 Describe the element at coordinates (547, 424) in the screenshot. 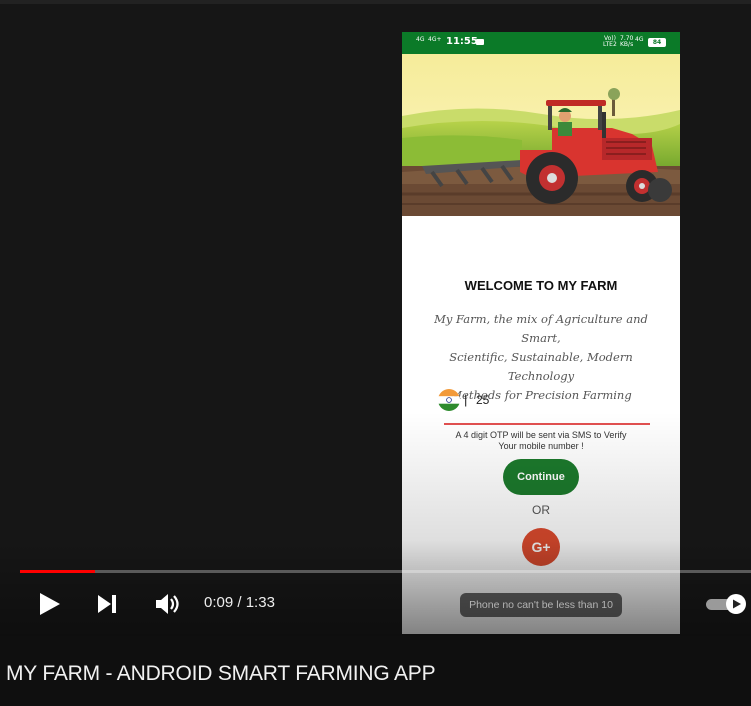

I see `input-underline` at that location.